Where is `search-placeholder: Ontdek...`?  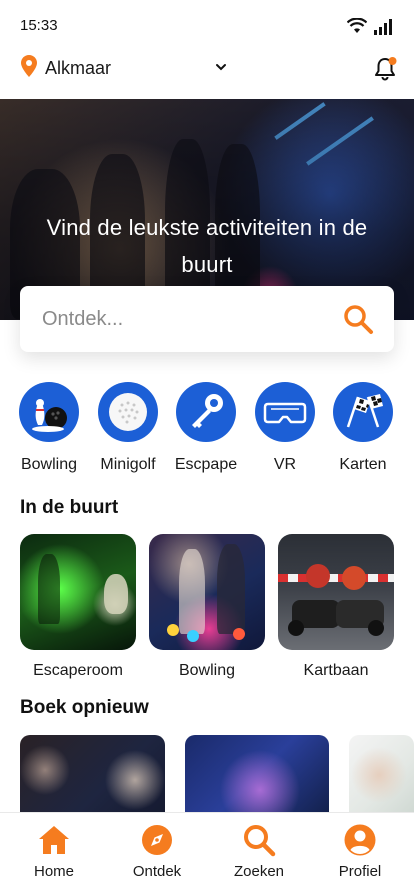
search-placeholder: Ontdek... is located at coordinates (83, 319).